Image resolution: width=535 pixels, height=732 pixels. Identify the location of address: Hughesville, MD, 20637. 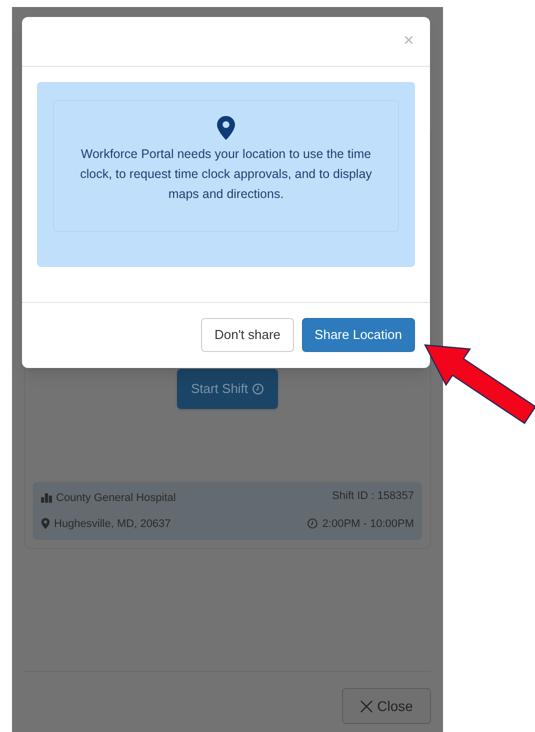
(112, 524).